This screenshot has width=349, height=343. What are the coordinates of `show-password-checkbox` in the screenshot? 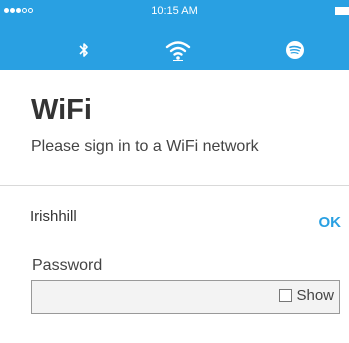 It's located at (286, 295).